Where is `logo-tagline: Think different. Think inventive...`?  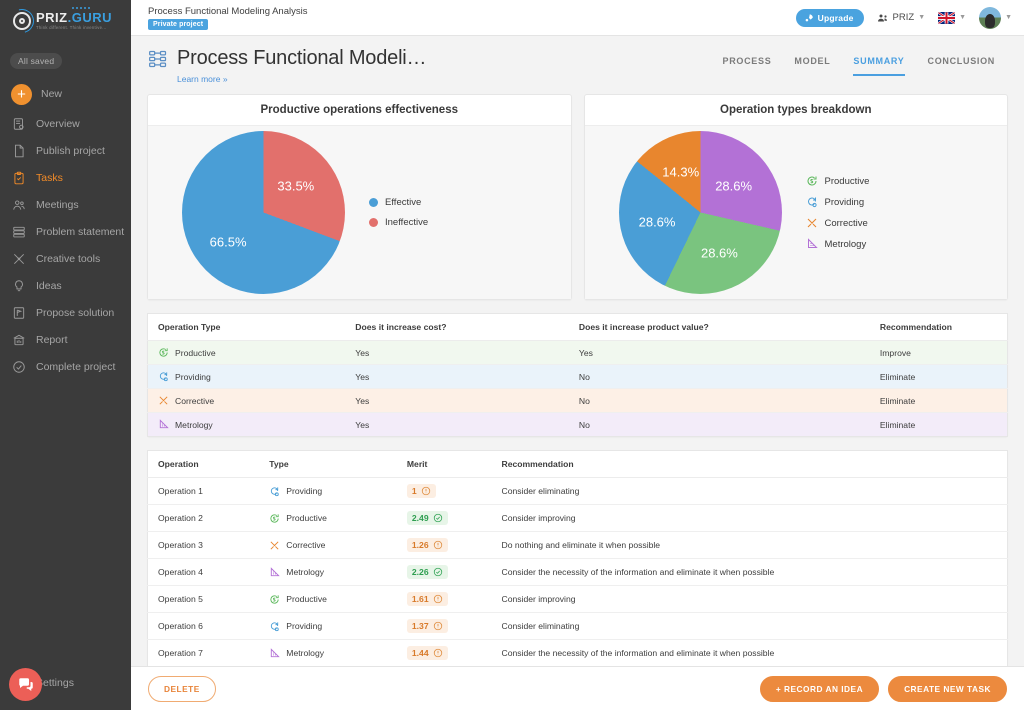
logo-tagline: Think different. Think inventive... is located at coordinates (71, 28).